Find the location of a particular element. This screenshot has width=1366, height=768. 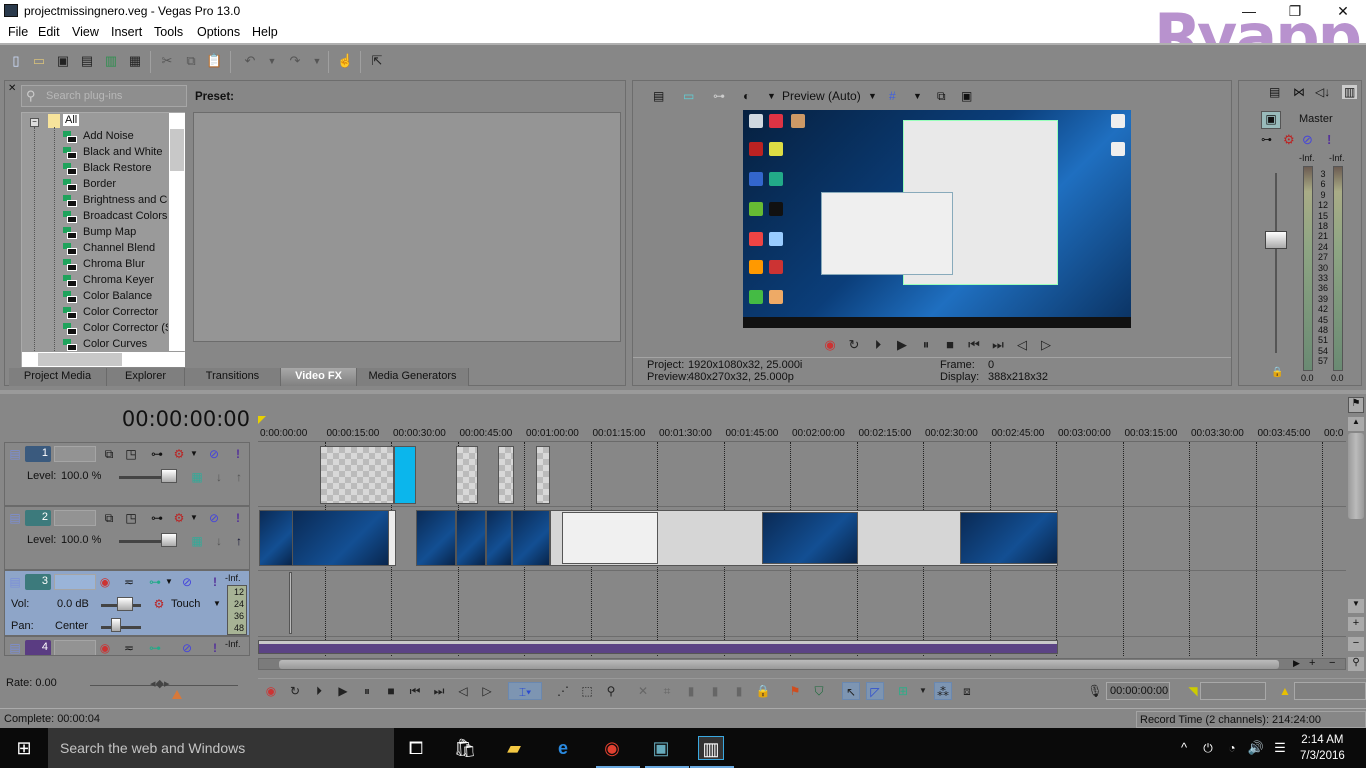

windows-start-icon: ⊞ is located at coordinates (24, 748).